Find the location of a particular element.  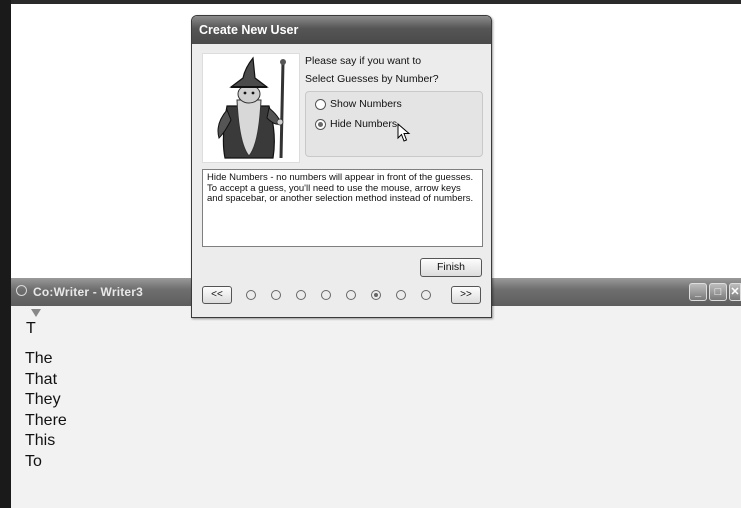

prediction-list: The That They There This To is located at coordinates (46, 411).